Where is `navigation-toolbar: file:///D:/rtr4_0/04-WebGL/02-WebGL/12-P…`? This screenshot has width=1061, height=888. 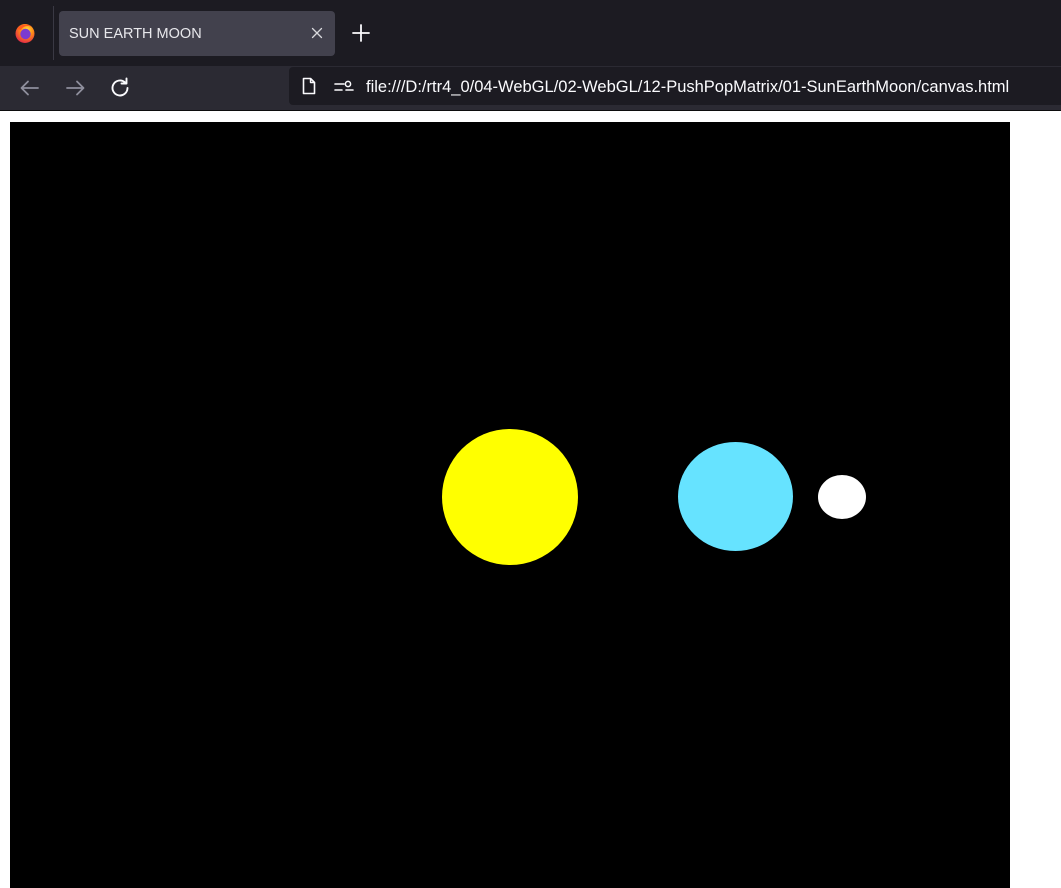 navigation-toolbar: file:///D:/rtr4_0/04-WebGL/02-WebGL/12-P… is located at coordinates (530, 88).